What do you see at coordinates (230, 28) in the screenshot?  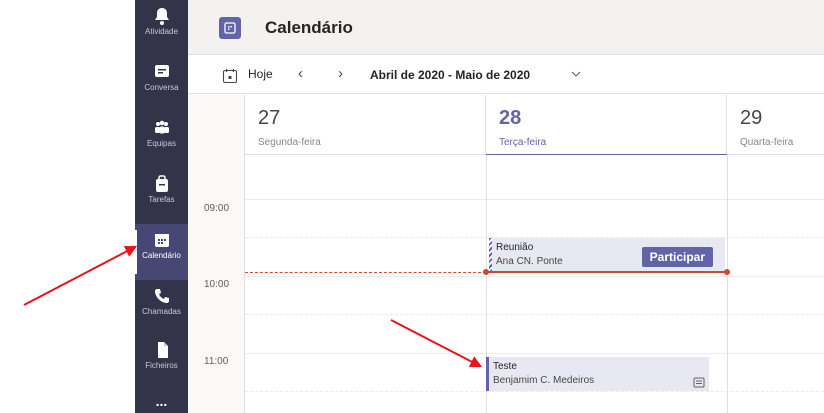 I see `calendar-app-icon` at bounding box center [230, 28].